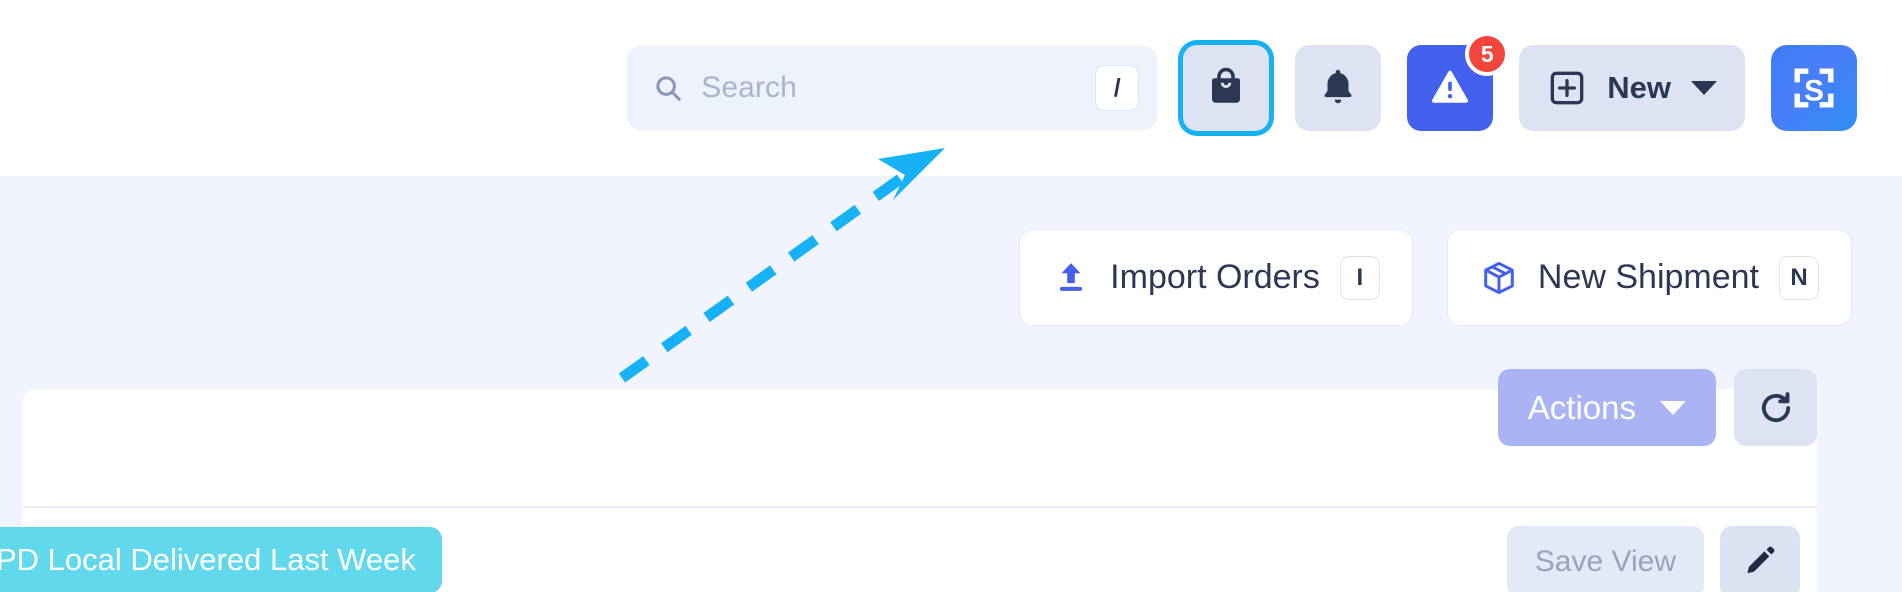 The width and height of the screenshot is (1902, 592). What do you see at coordinates (1435, 277) in the screenshot?
I see `toolbar-actions-group: Import Orders I New Shipment N` at bounding box center [1435, 277].